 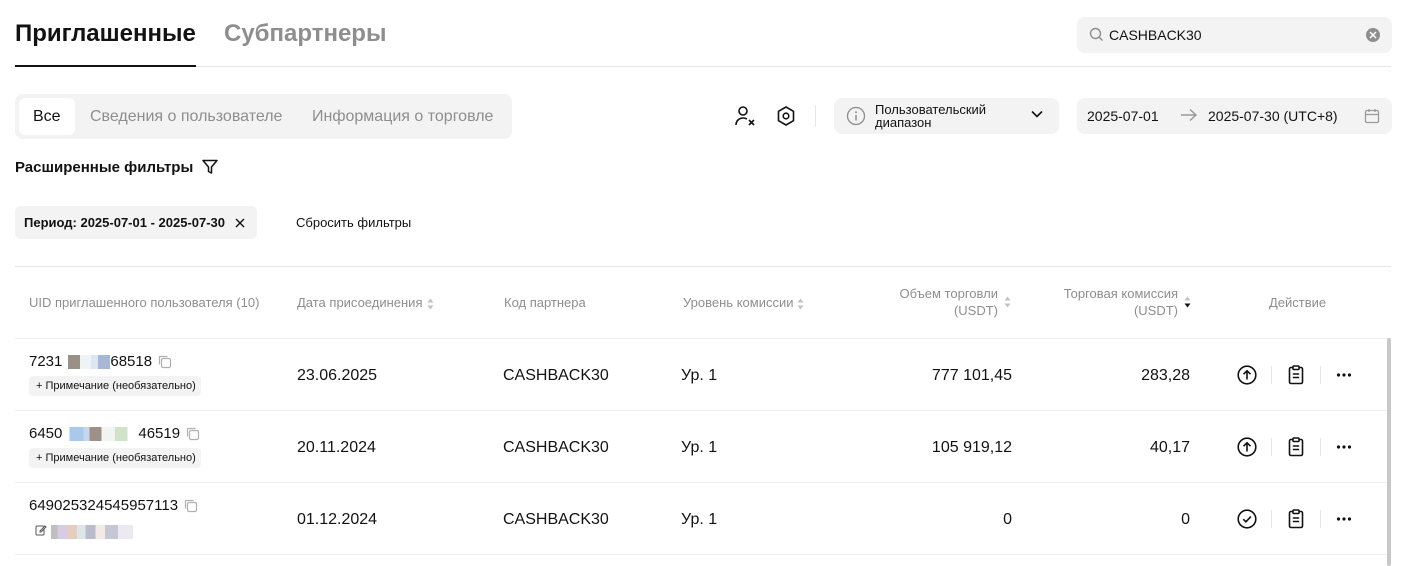 I want to click on search-box, so click(x=1234, y=35).